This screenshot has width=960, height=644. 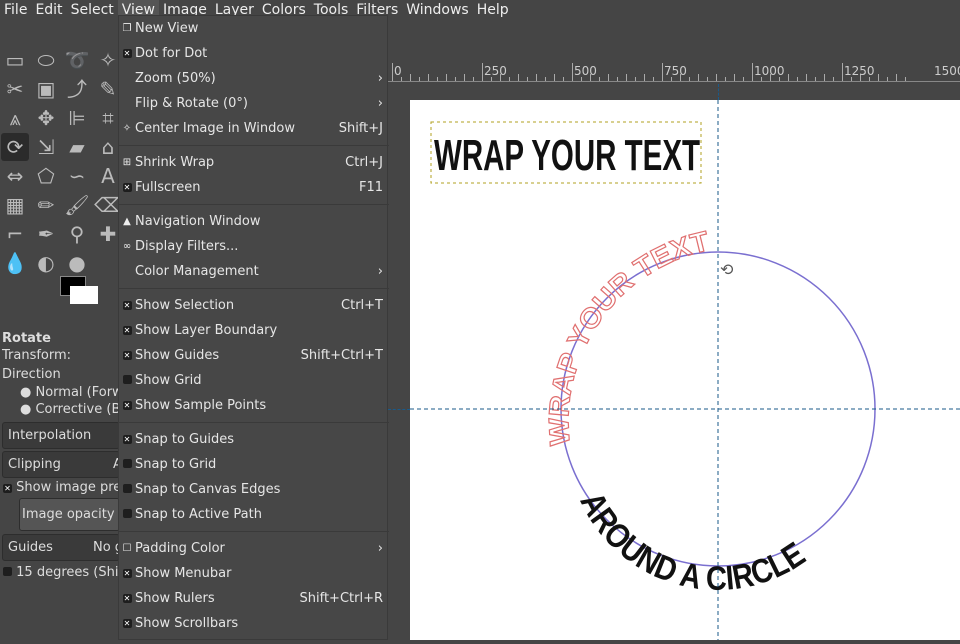 I want to click on menu-item-fullscreen: ✕ Fullscreen F11, so click(x=254, y=187).